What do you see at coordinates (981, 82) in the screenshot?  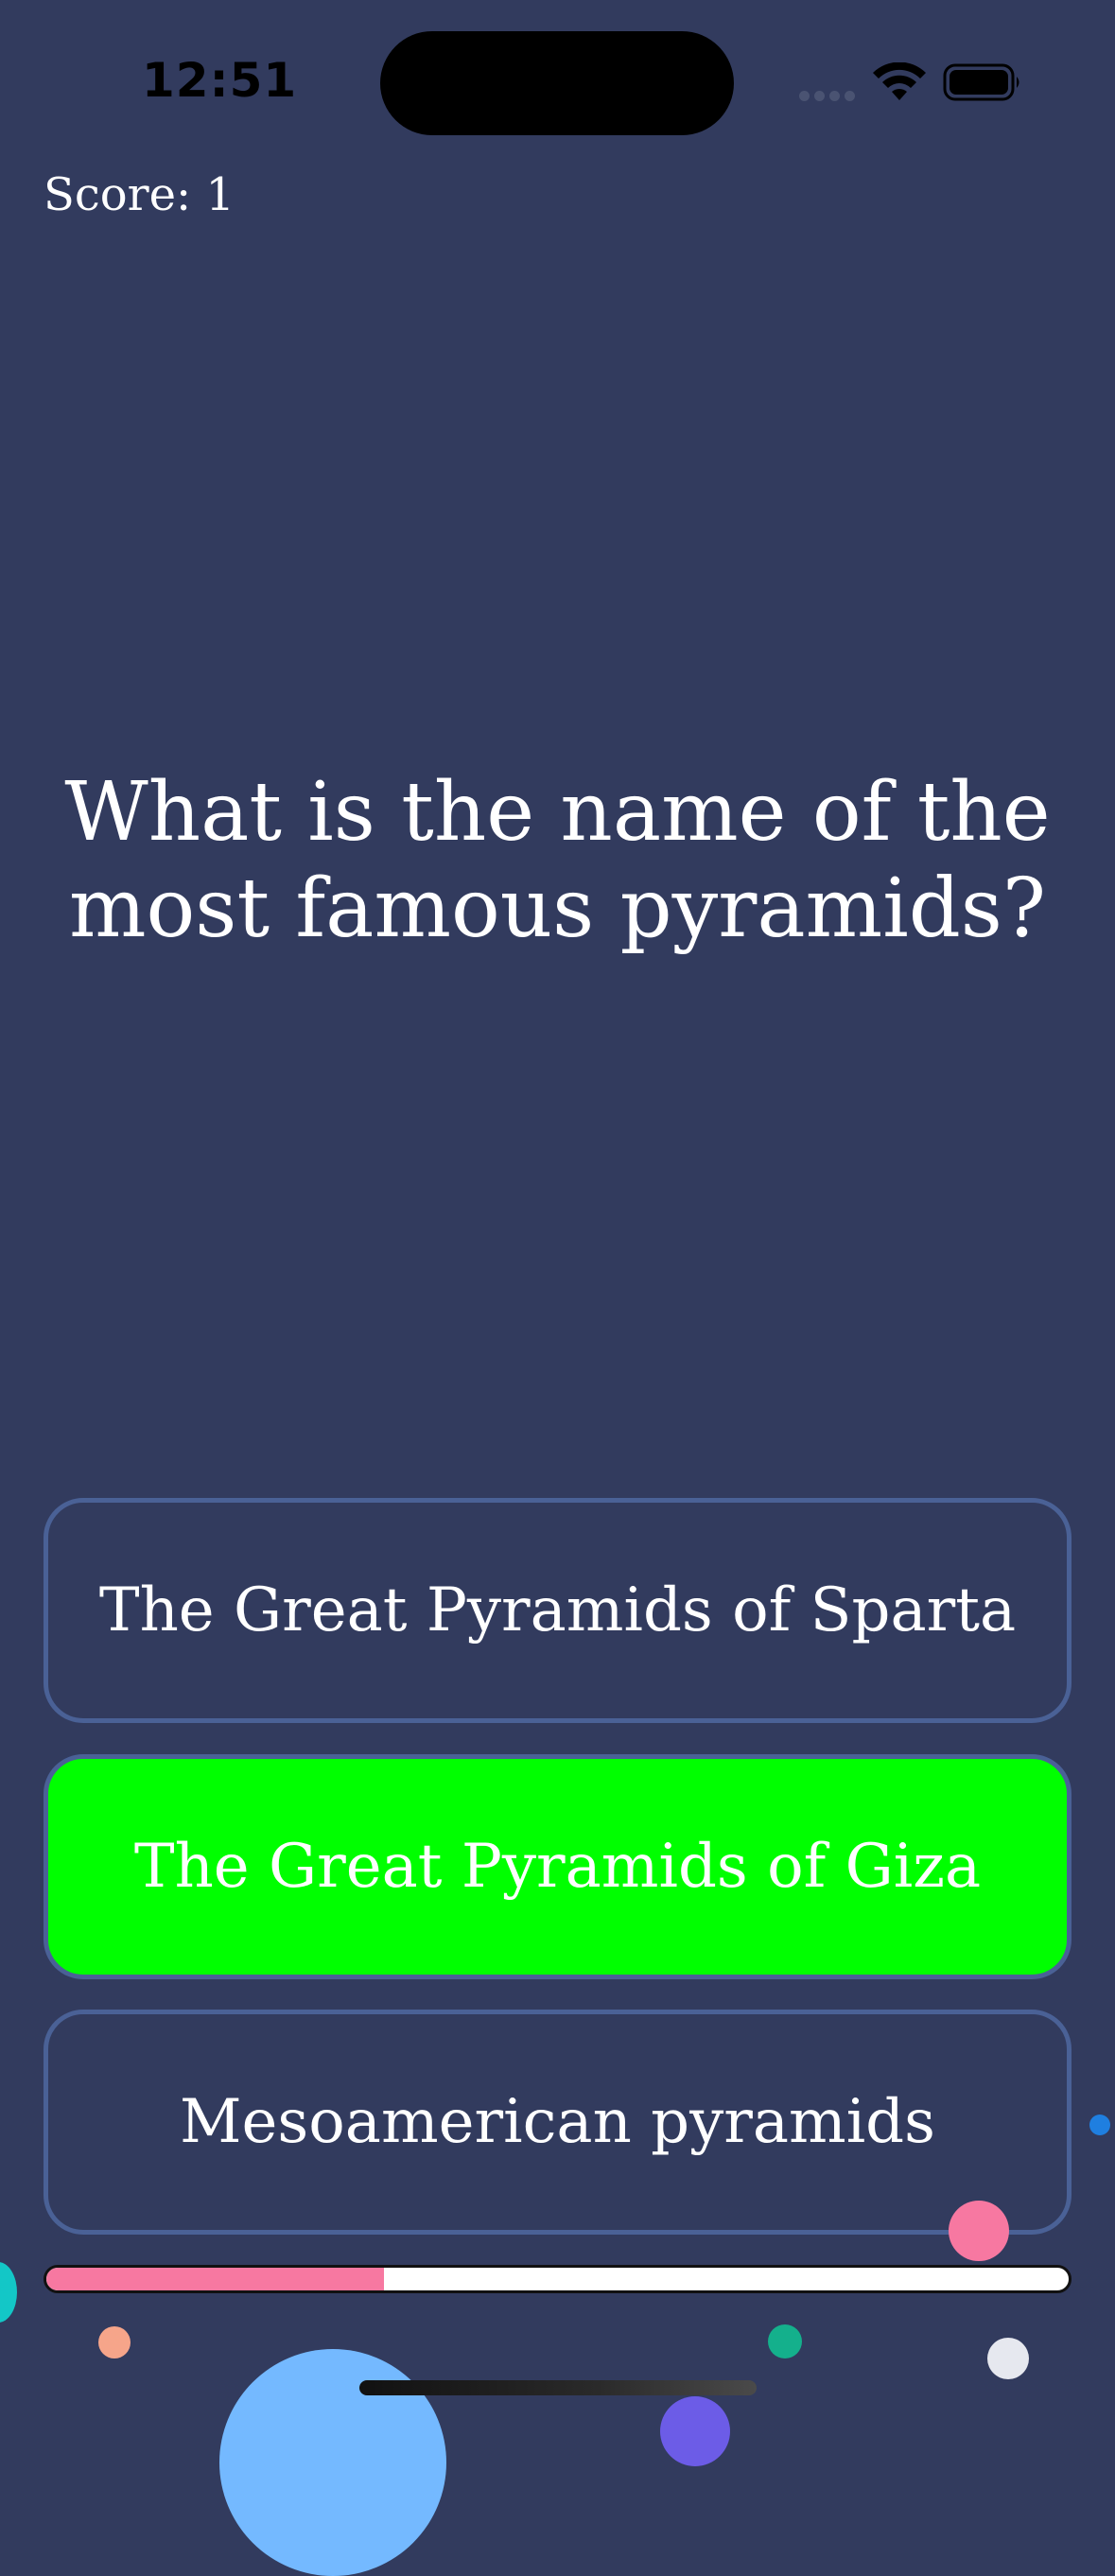 I see `battery-icon` at bounding box center [981, 82].